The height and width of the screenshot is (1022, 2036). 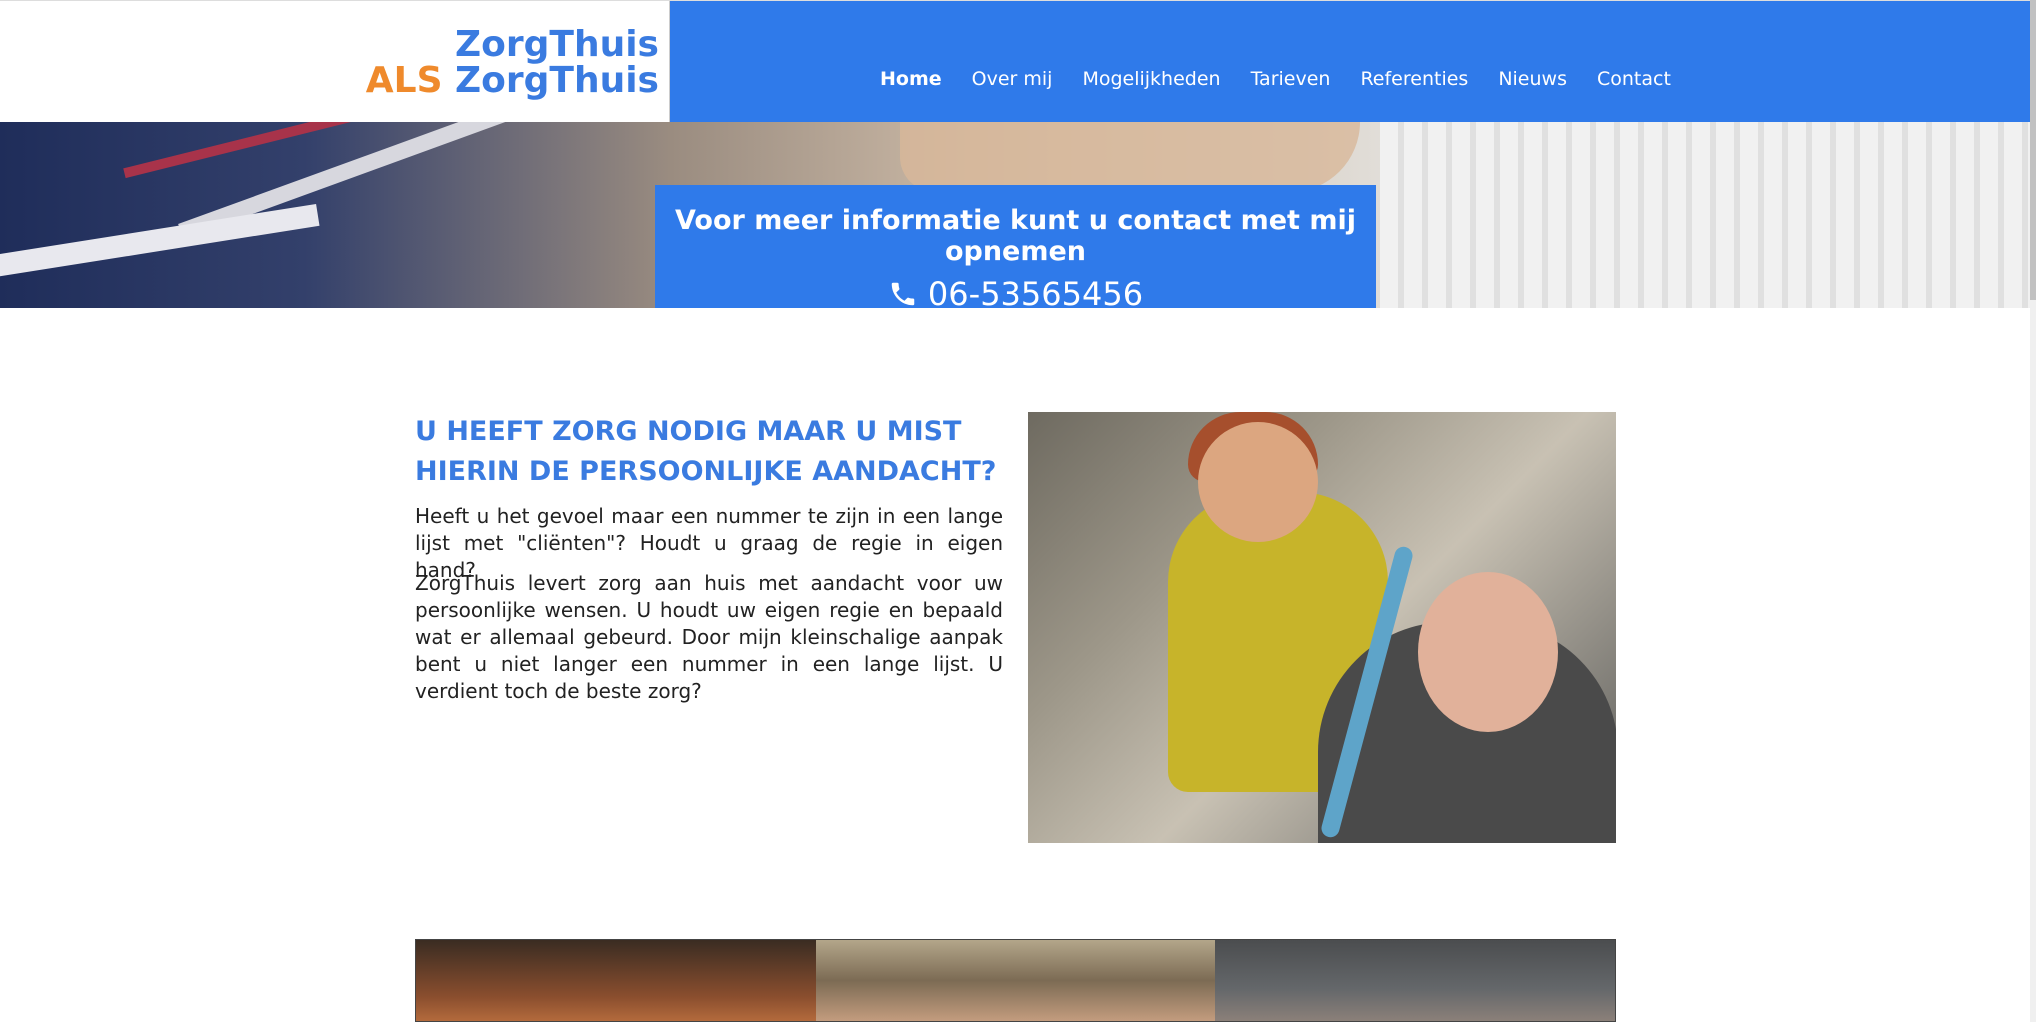 I want to click on logo-area: ZorgThuis ALS ZorgThuis, so click(x=335, y=61).